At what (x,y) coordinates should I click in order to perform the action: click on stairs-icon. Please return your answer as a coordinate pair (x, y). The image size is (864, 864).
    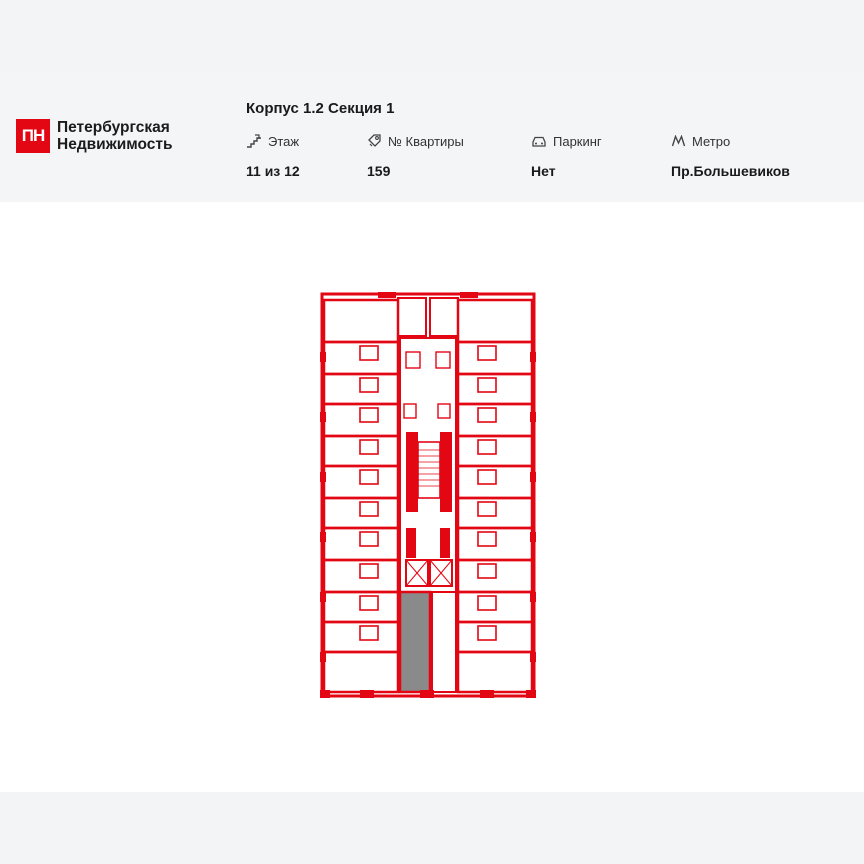
    Looking at the image, I should click on (254, 141).